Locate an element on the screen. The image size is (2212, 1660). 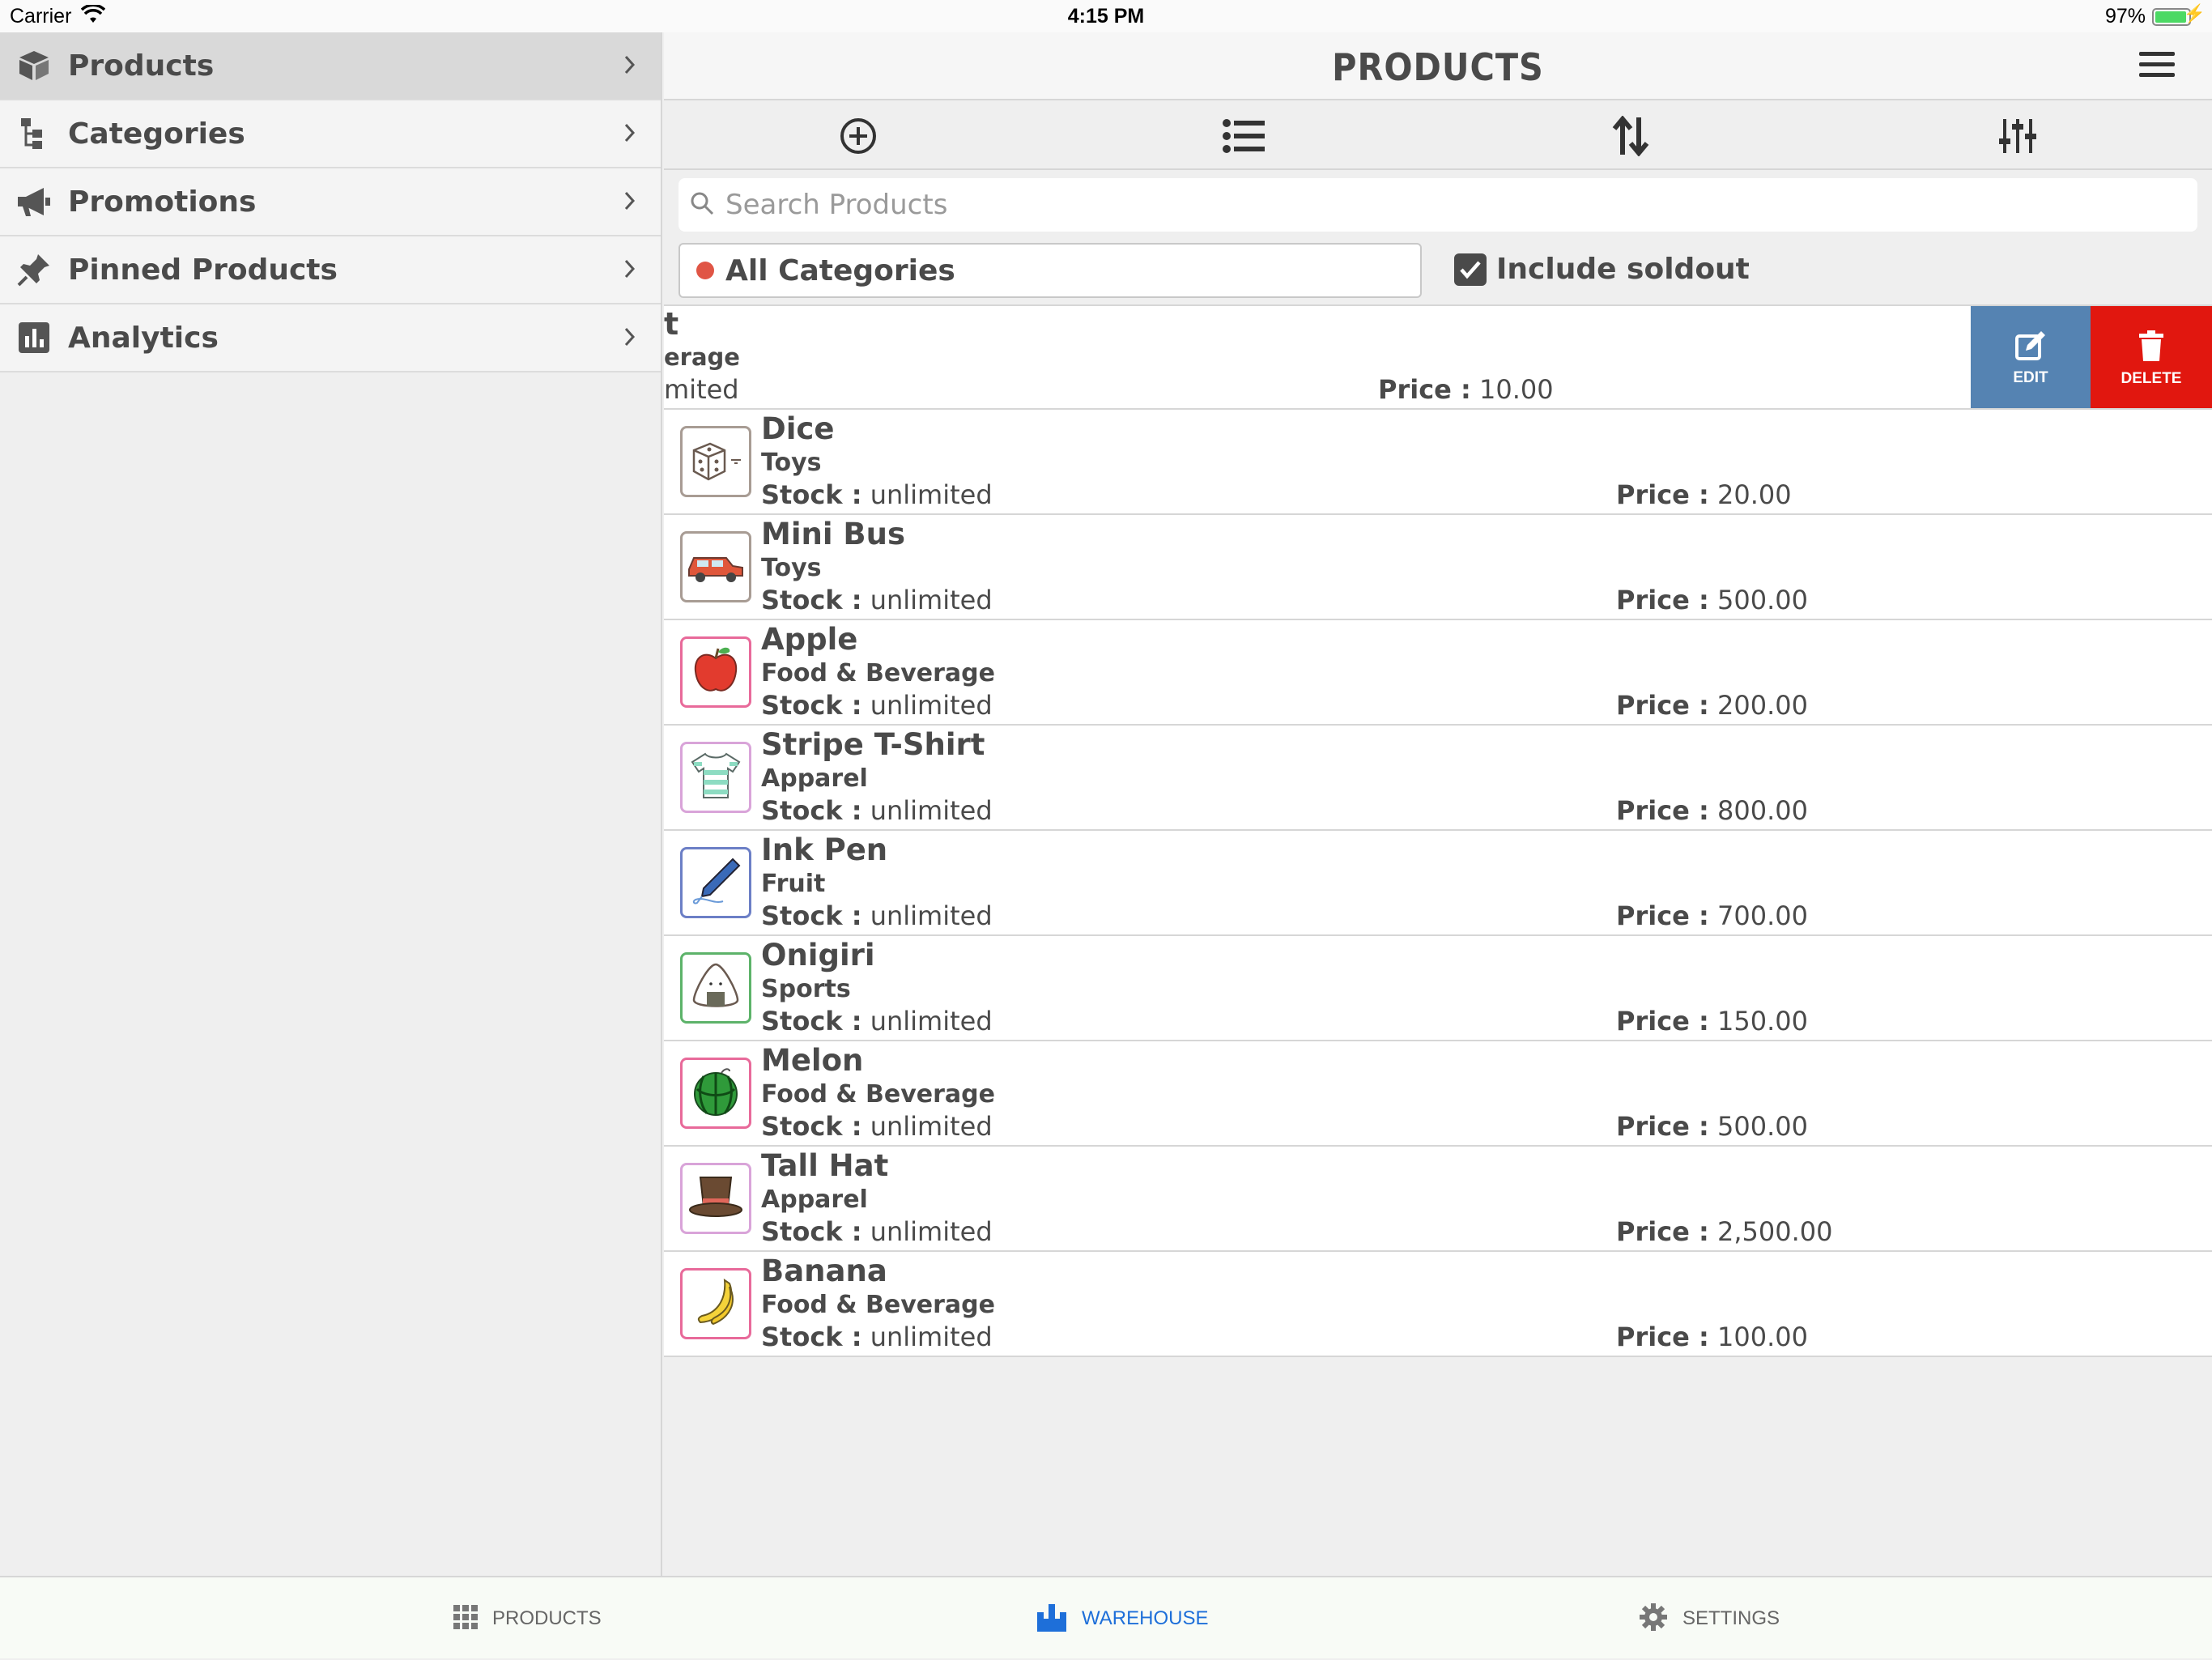
megaphone-icon is located at coordinates (34, 202).